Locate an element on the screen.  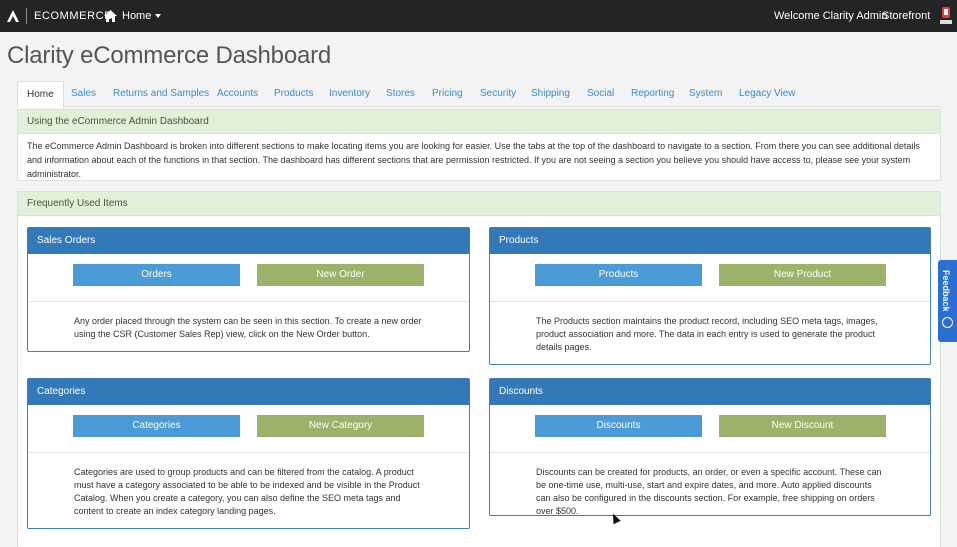
new-category-button: New Category is located at coordinates (340, 426).